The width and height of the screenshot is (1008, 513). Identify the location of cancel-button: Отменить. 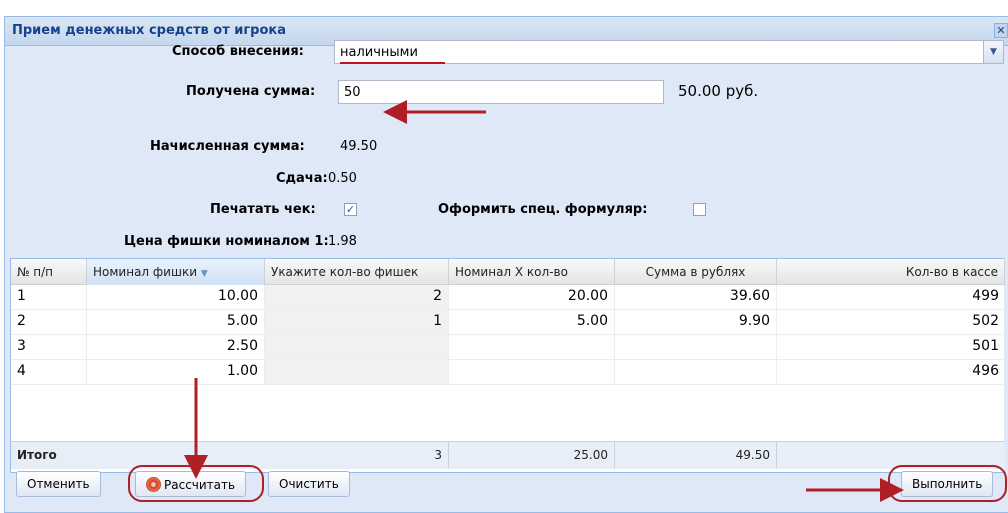
(58, 484).